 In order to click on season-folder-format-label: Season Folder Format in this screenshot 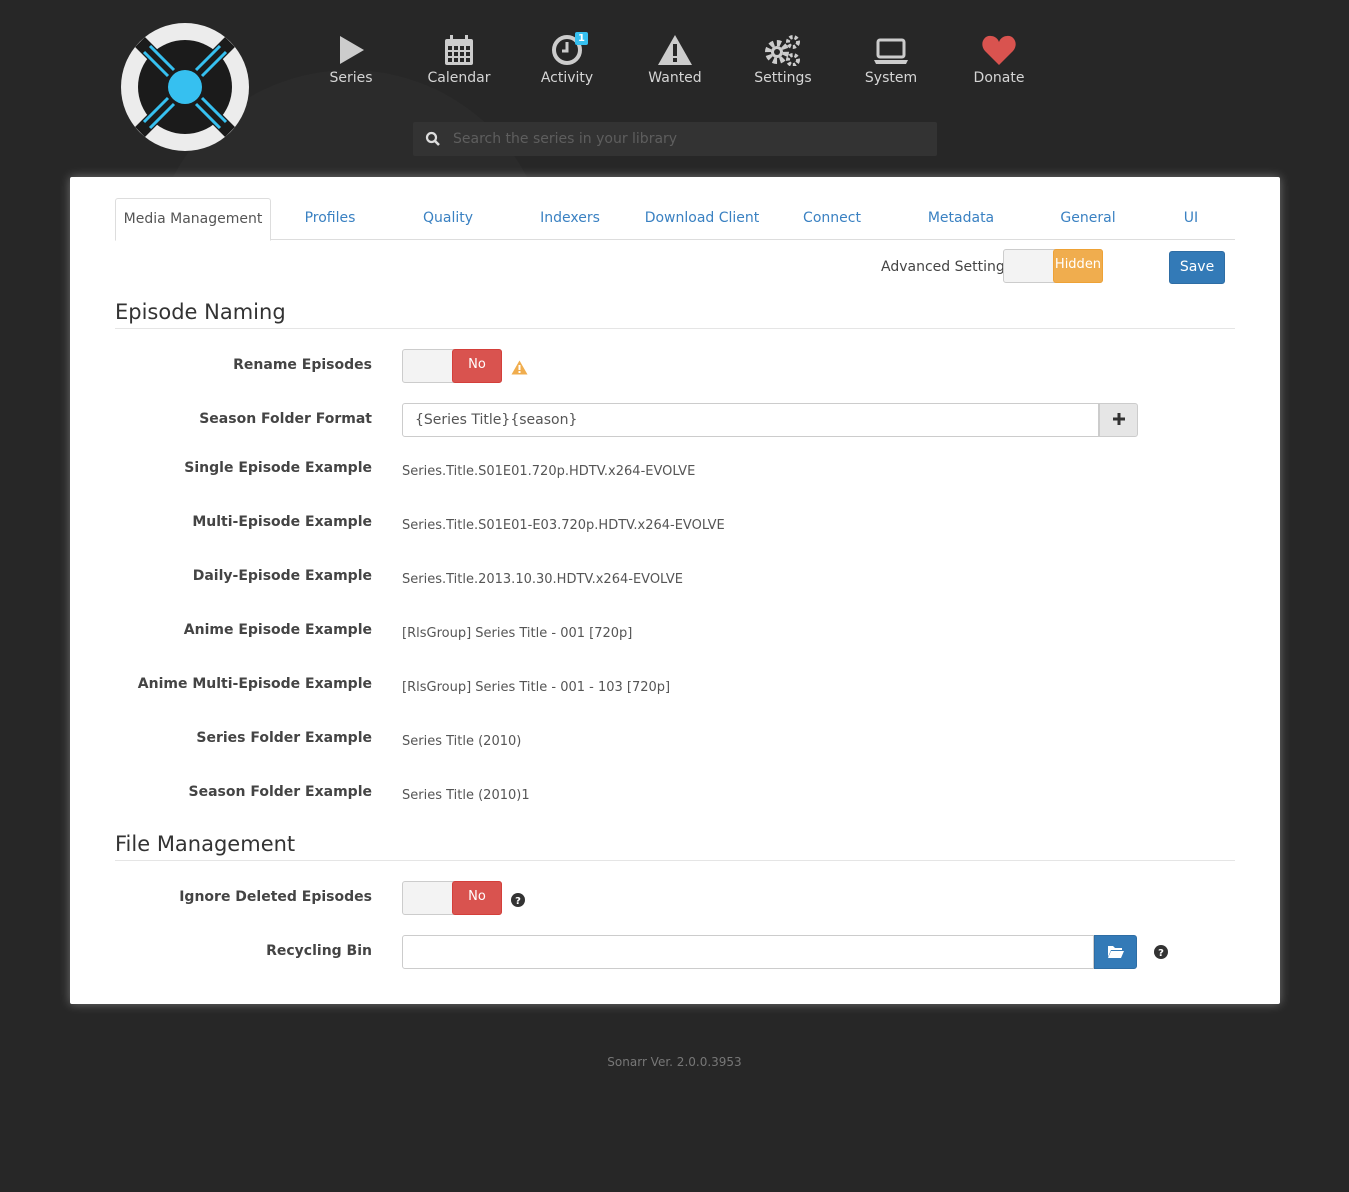, I will do `click(285, 419)`.